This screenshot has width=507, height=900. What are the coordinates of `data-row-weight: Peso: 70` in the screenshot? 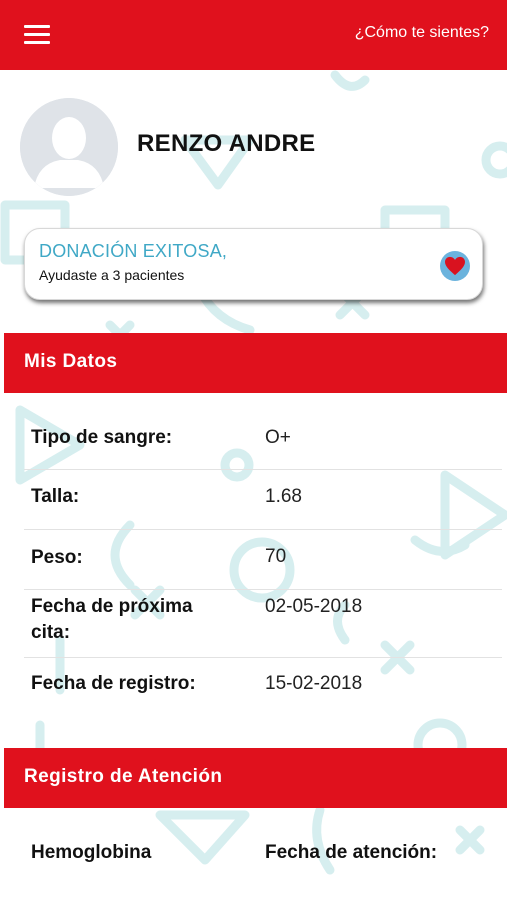 It's located at (263, 560).